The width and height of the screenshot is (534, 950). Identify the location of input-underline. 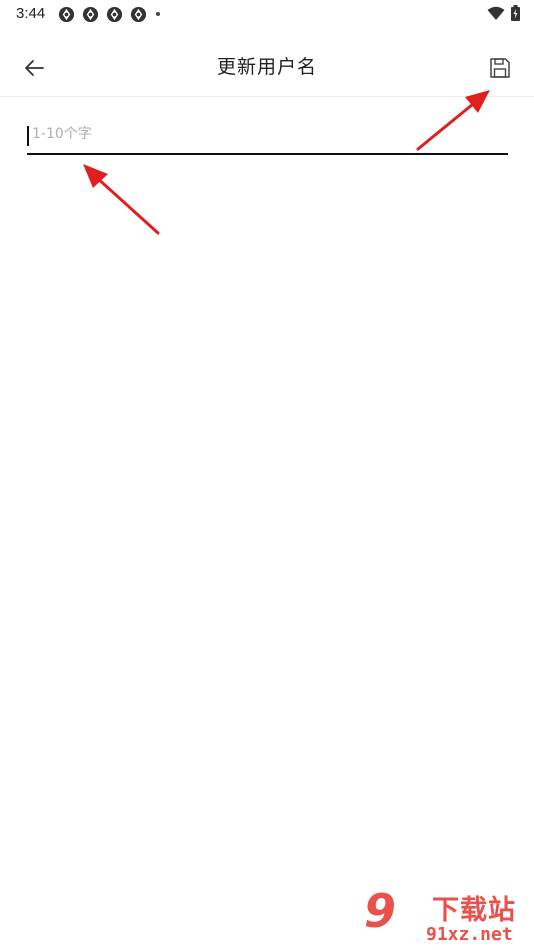
(267, 154).